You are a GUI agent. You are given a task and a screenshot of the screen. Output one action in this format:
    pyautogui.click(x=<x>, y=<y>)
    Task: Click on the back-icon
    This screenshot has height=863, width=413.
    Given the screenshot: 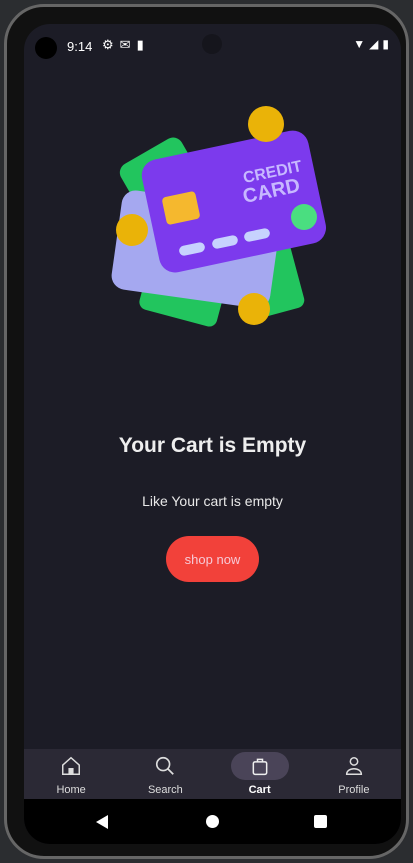 What is the action you would take?
    pyautogui.click(x=102, y=822)
    